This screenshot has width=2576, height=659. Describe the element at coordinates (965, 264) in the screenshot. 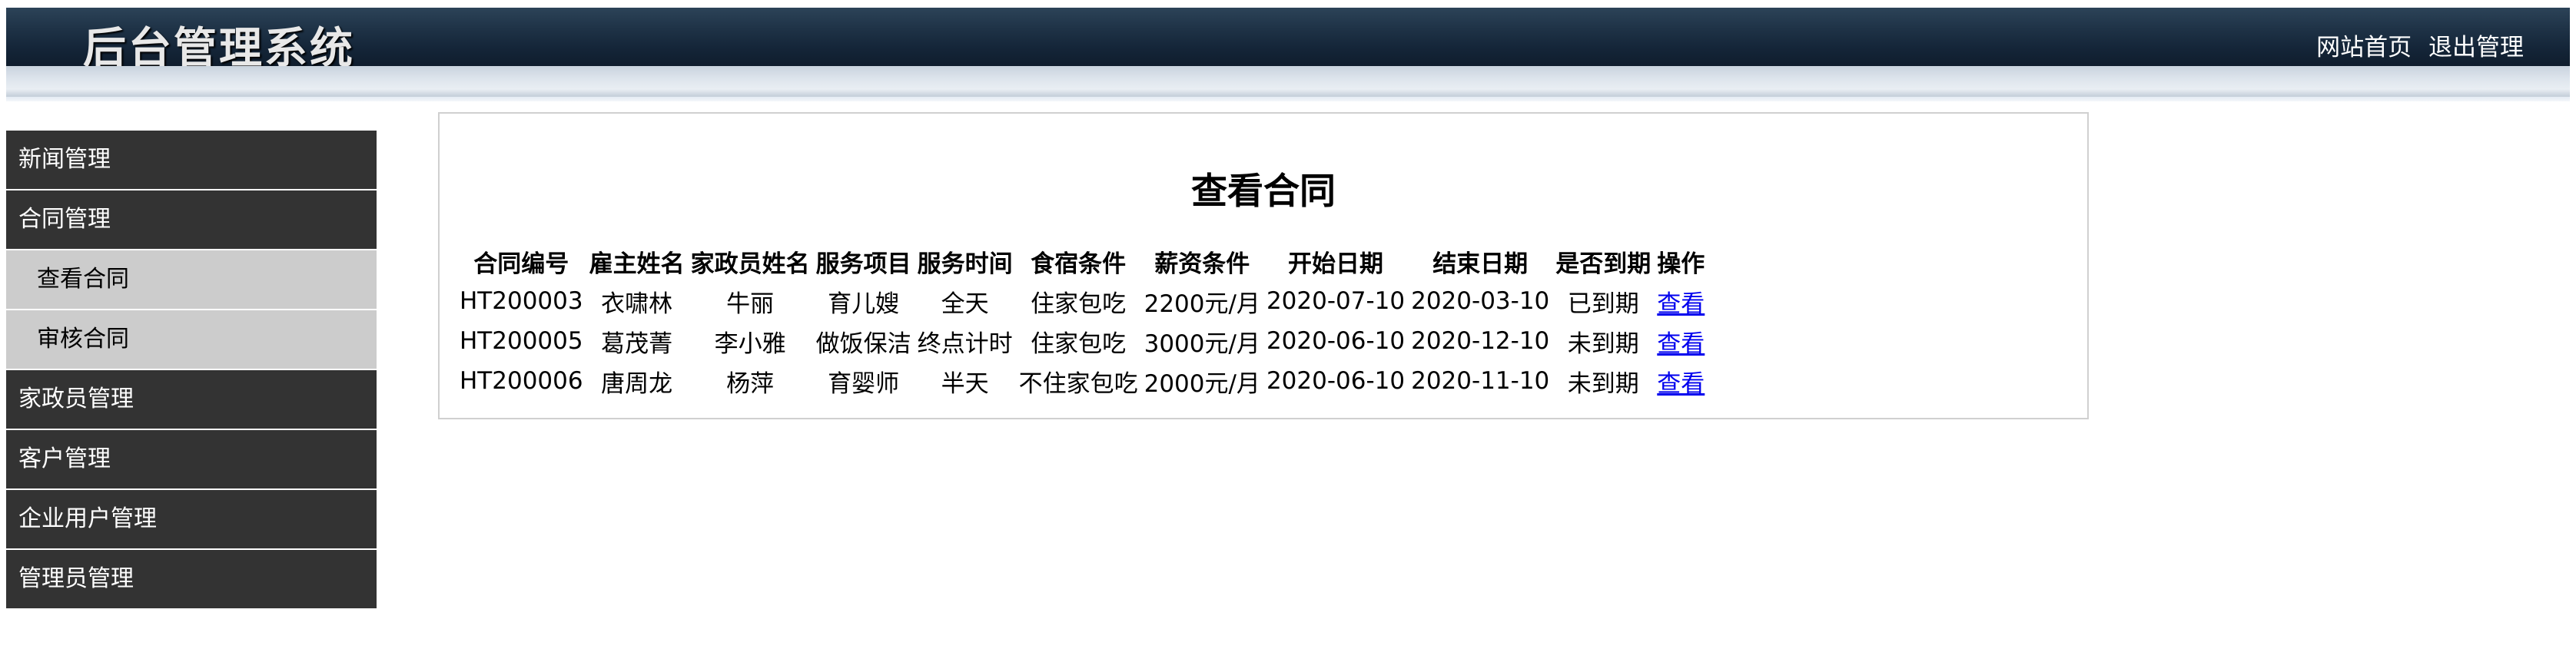

I see `column-header: 服务时间` at that location.